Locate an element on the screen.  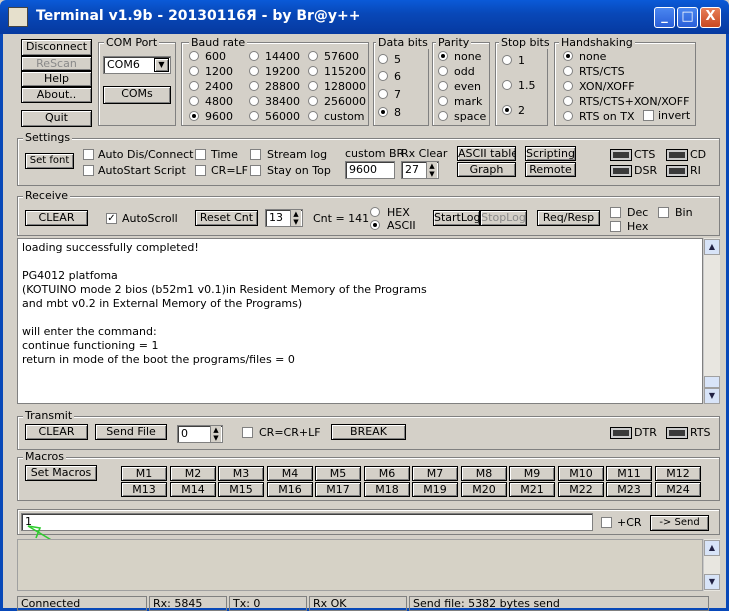
stoplog-button: StopLog is located at coordinates (503, 218).